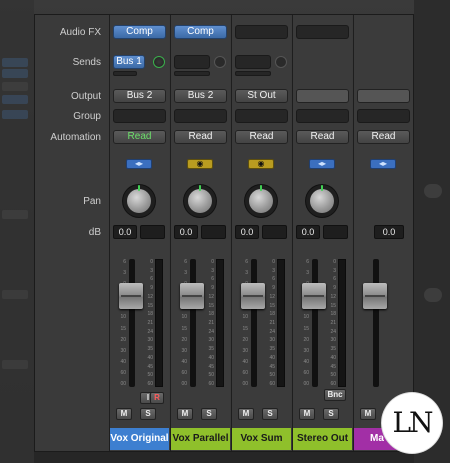 This screenshot has height=463, width=450. Describe the element at coordinates (273, 262) in the screenshot. I see `scale-tick: 0` at that location.